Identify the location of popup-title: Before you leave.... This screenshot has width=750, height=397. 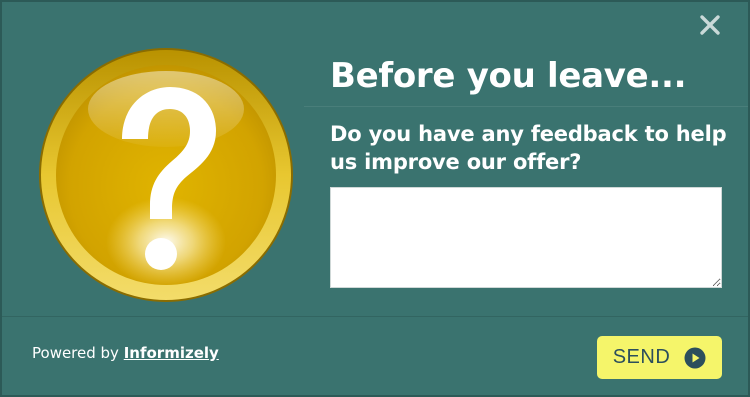
(508, 76).